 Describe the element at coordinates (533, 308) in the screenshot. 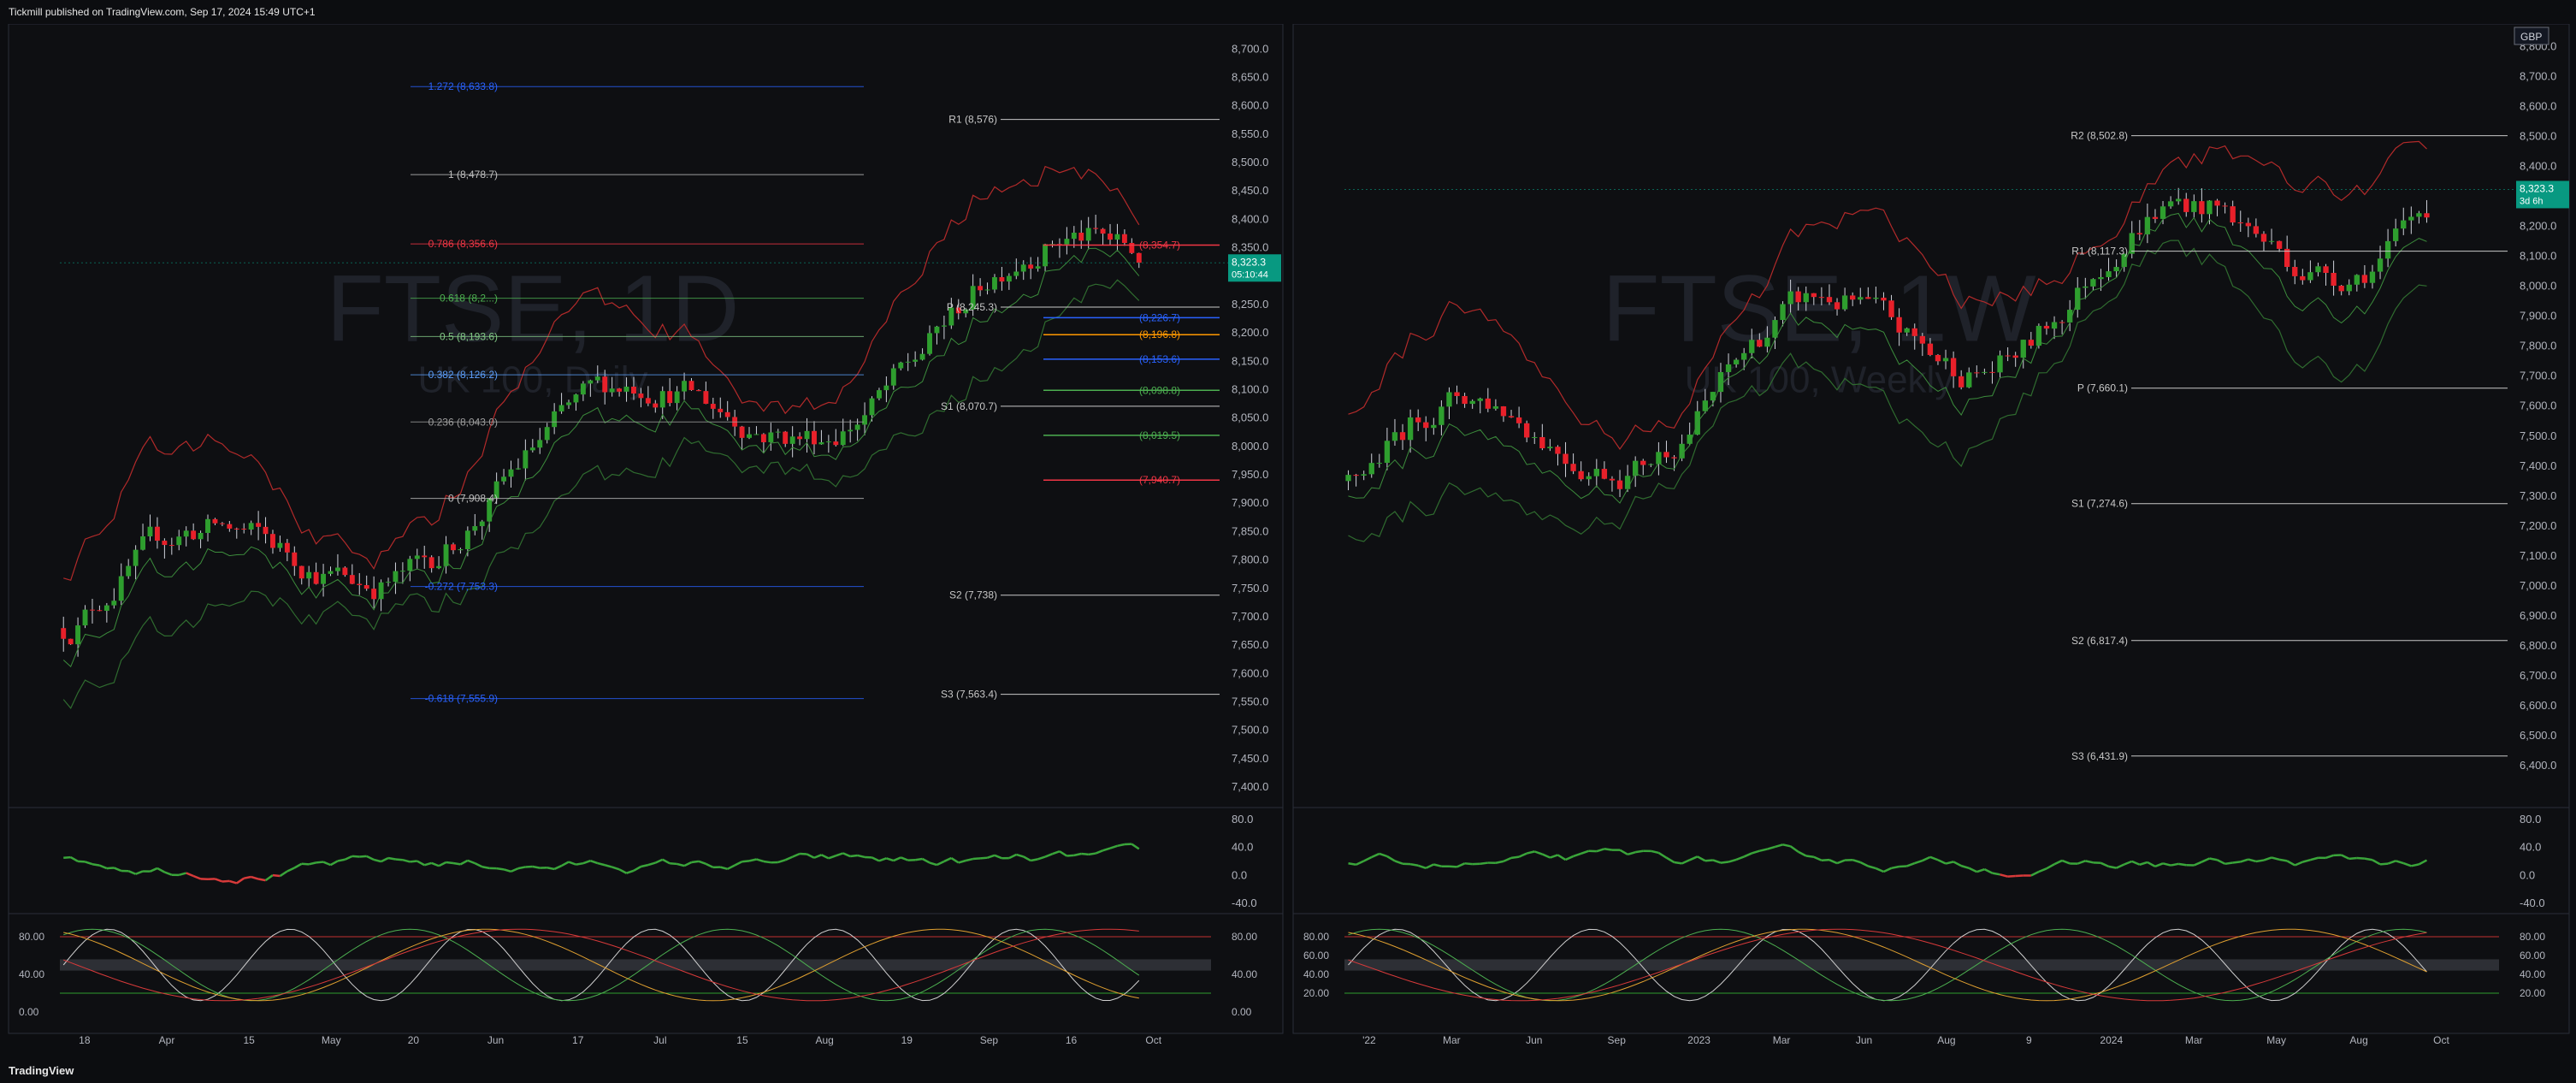

I see `symbol-watermark: FTSE, 1D` at that location.